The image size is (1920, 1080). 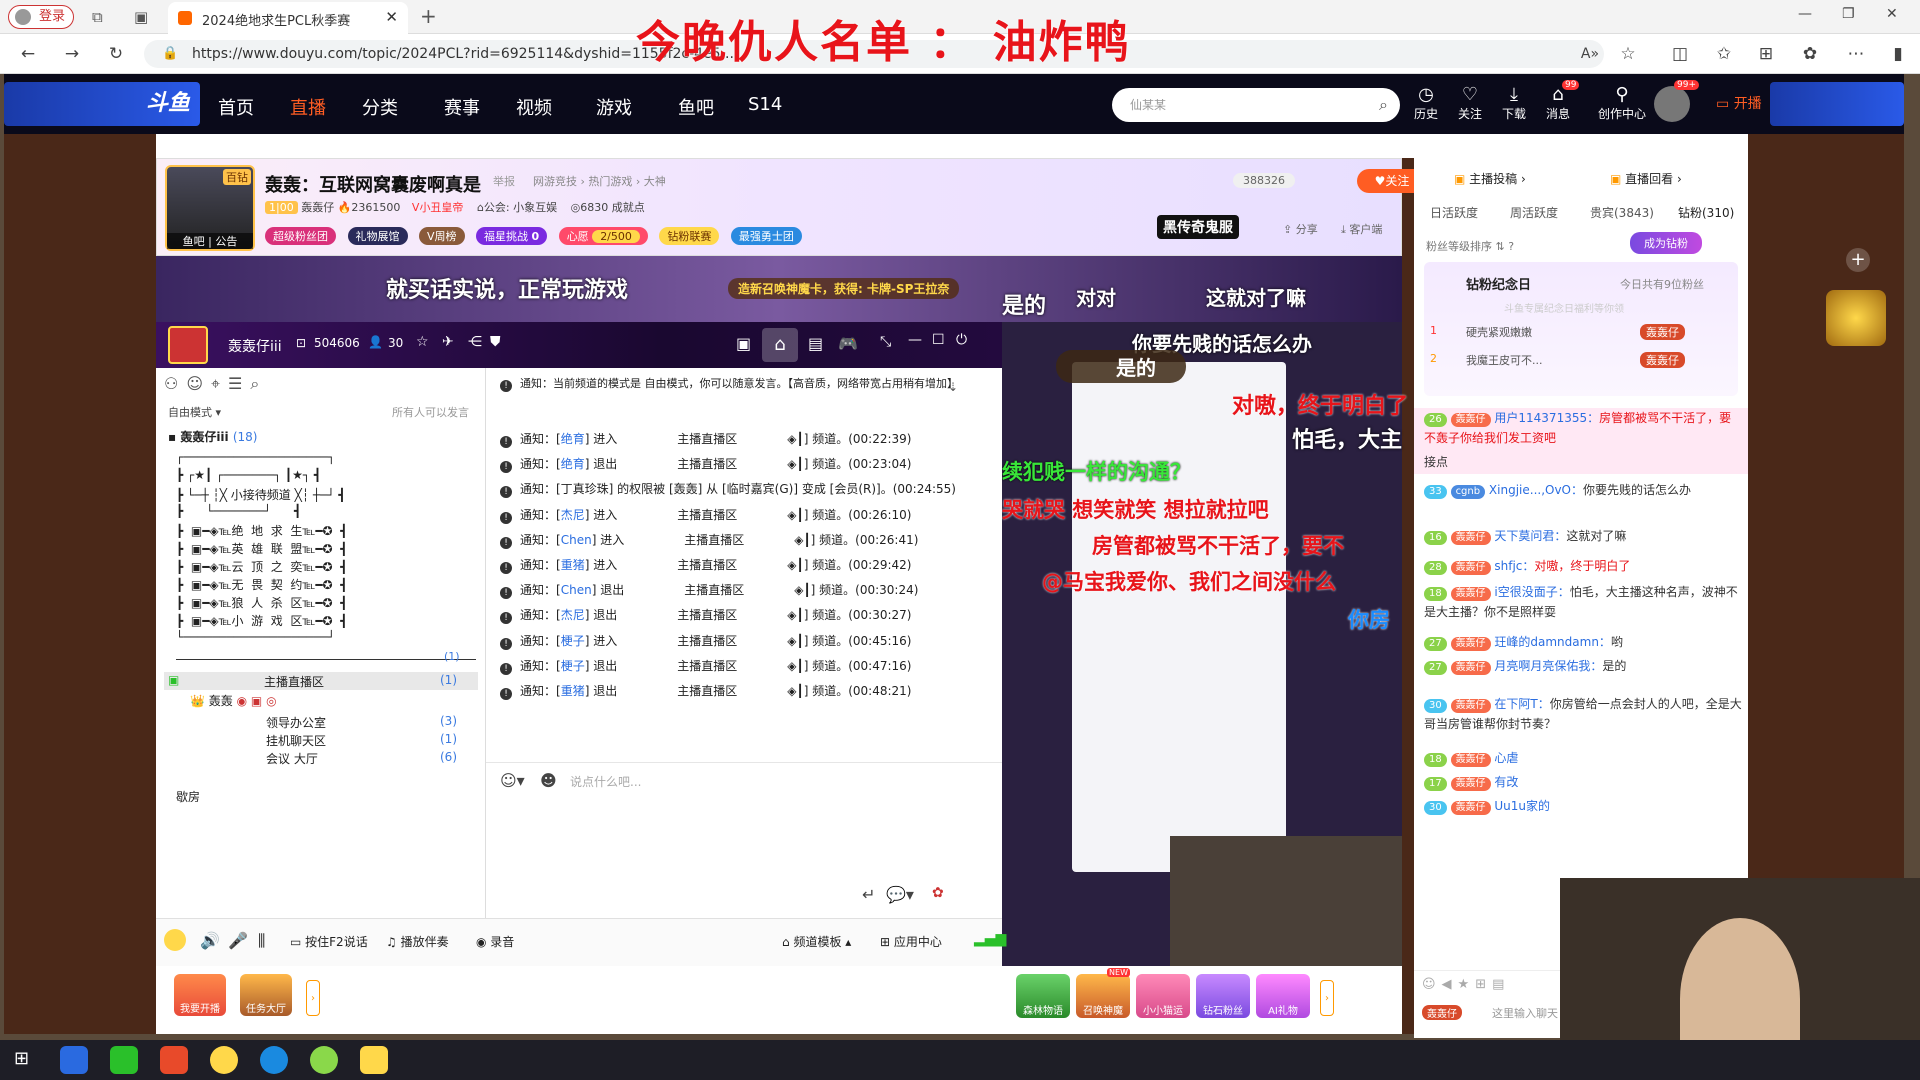 What do you see at coordinates (448, 342) in the screenshot?
I see `plane-icon: ✈` at bounding box center [448, 342].